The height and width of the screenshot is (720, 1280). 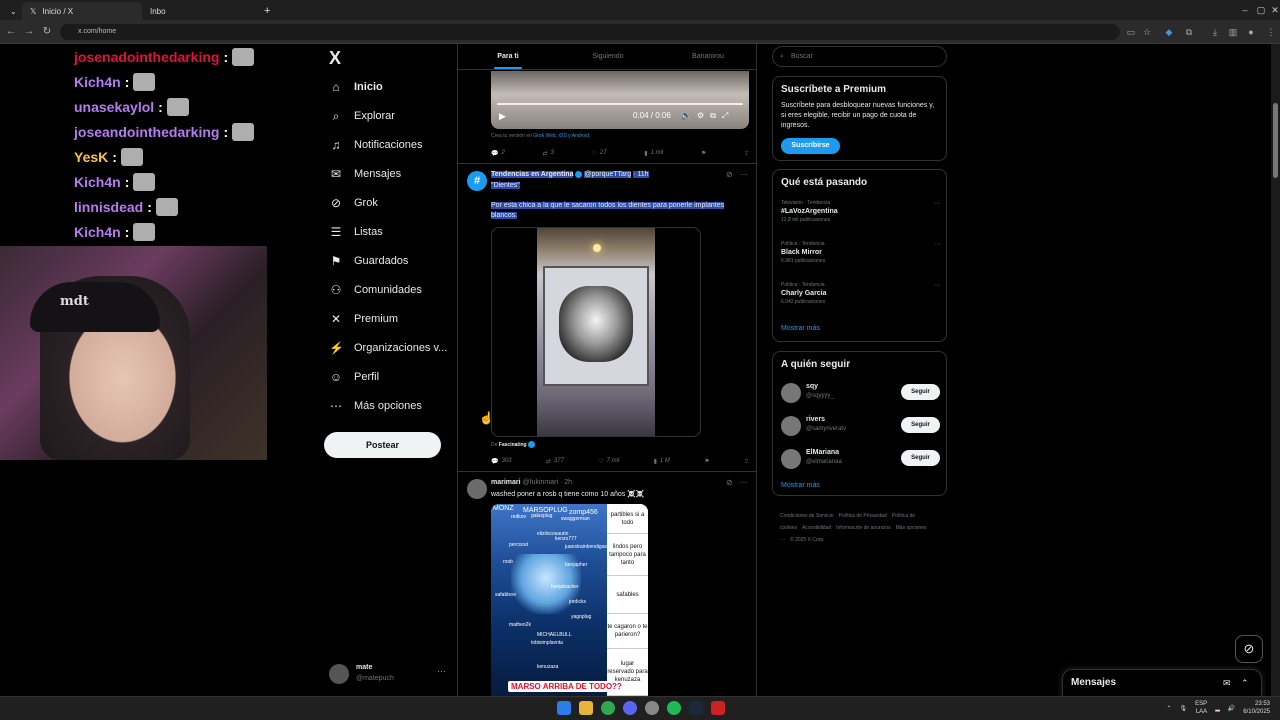 What do you see at coordinates (653, 153) in the screenshot?
I see `views-button: ▮ 1 mil` at bounding box center [653, 153].